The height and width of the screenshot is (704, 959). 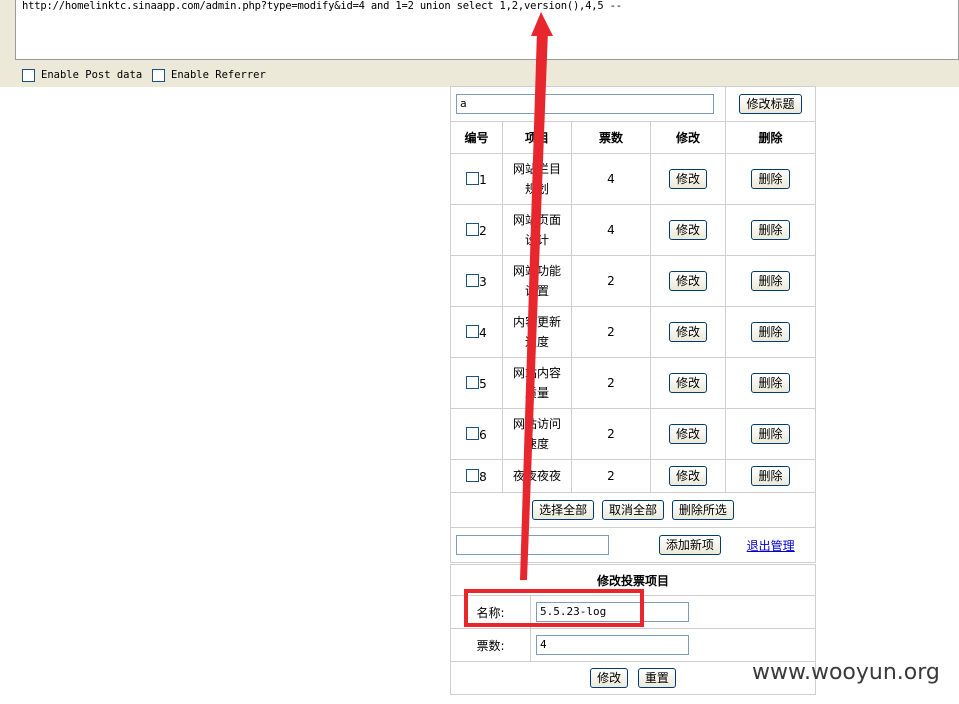 What do you see at coordinates (536, 296) in the screenshot?
I see `annotation-arrow` at bounding box center [536, 296].